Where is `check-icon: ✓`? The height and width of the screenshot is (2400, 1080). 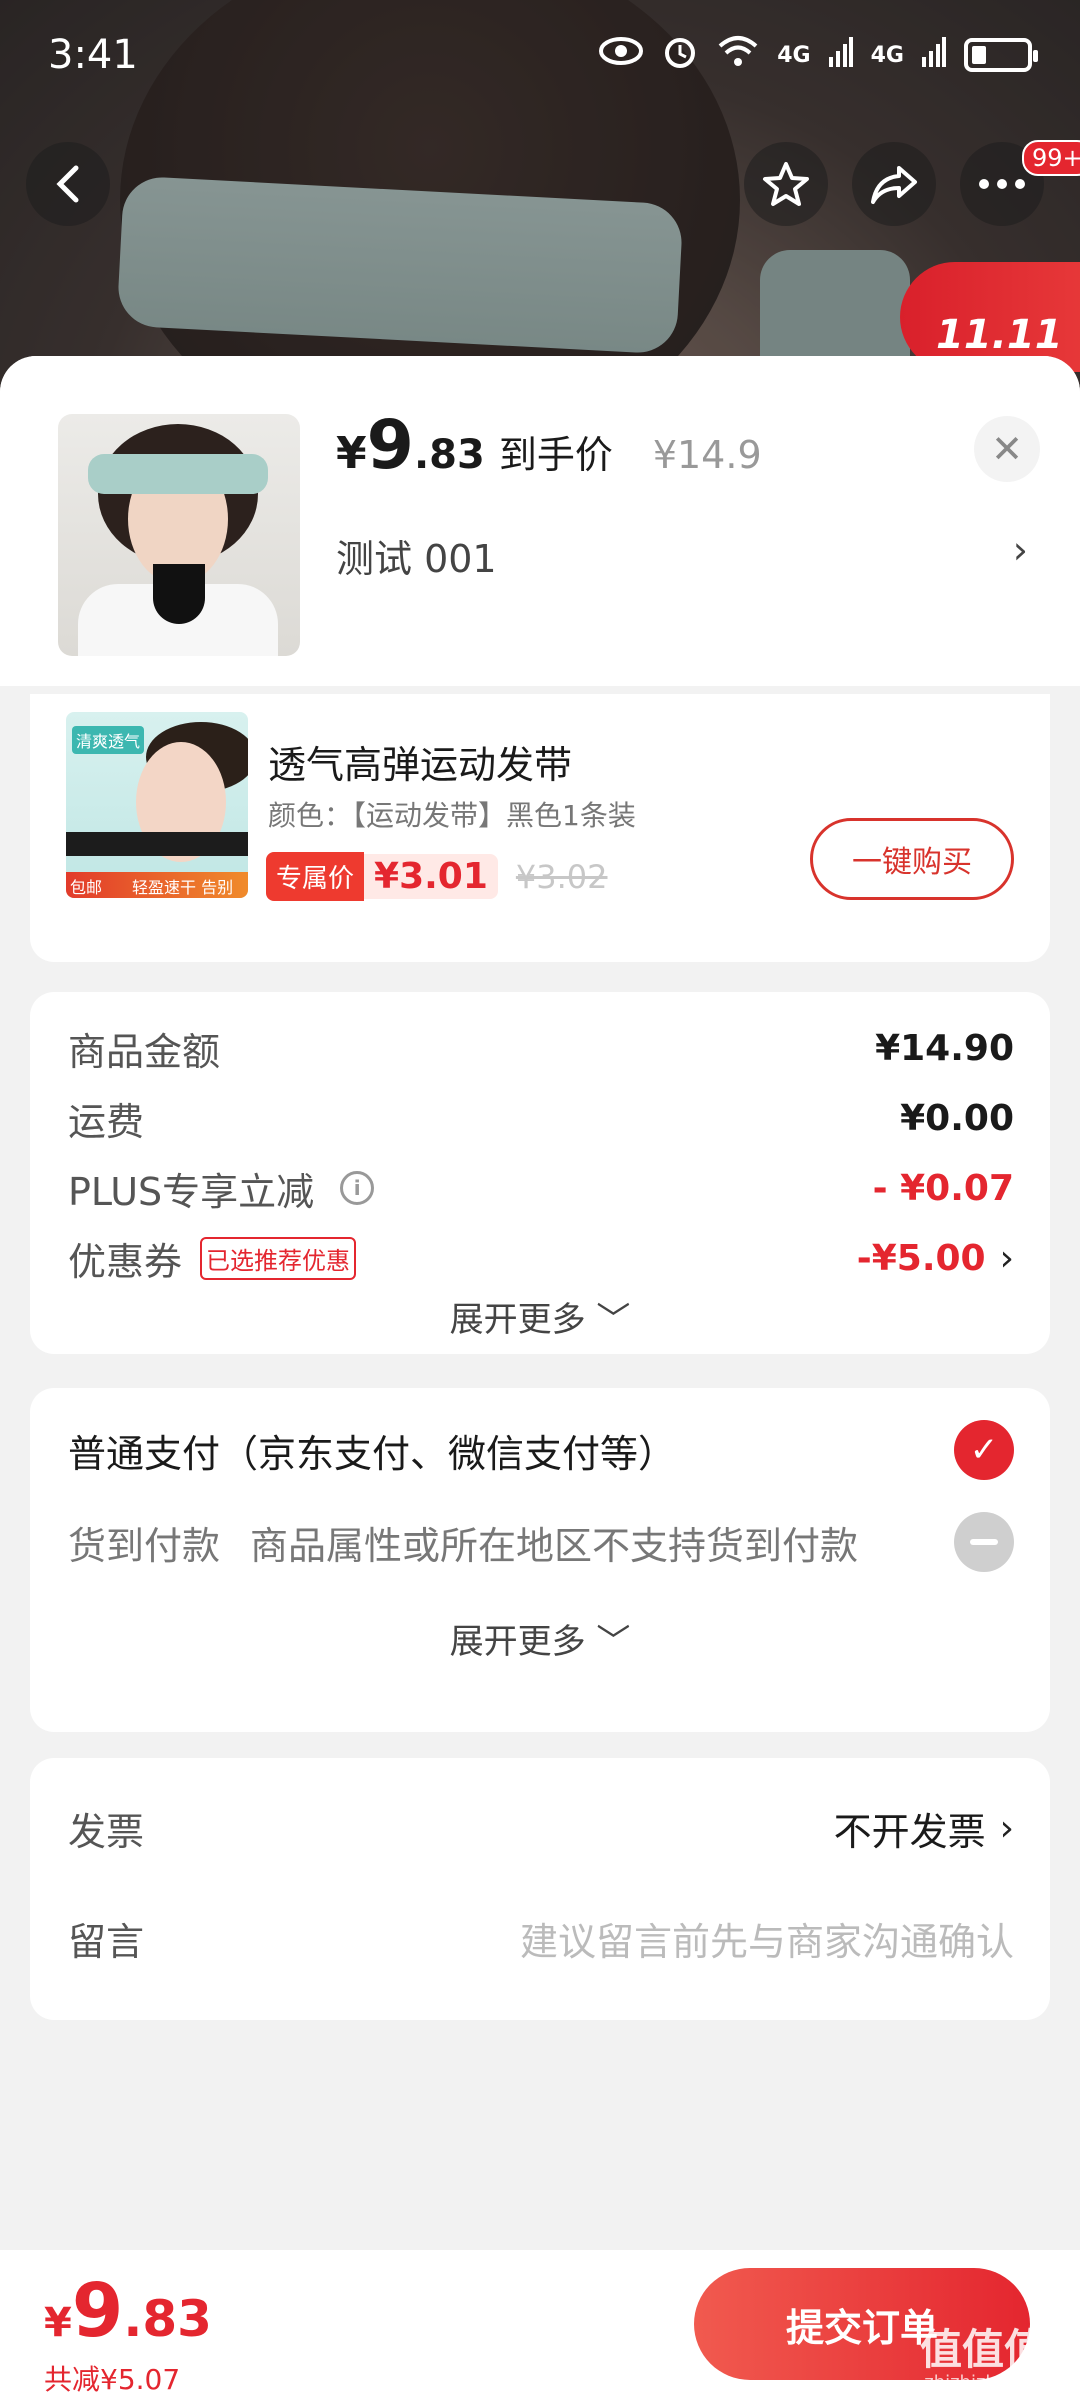
check-icon: ✓ is located at coordinates (984, 1450).